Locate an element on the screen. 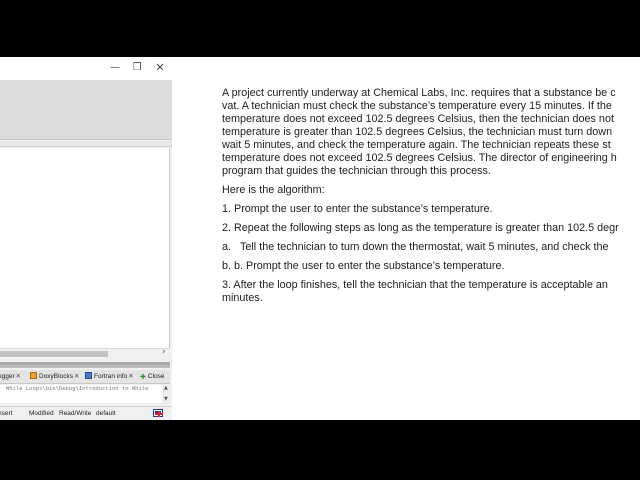  tab-label: DoxyBlocks is located at coordinates (56, 376).